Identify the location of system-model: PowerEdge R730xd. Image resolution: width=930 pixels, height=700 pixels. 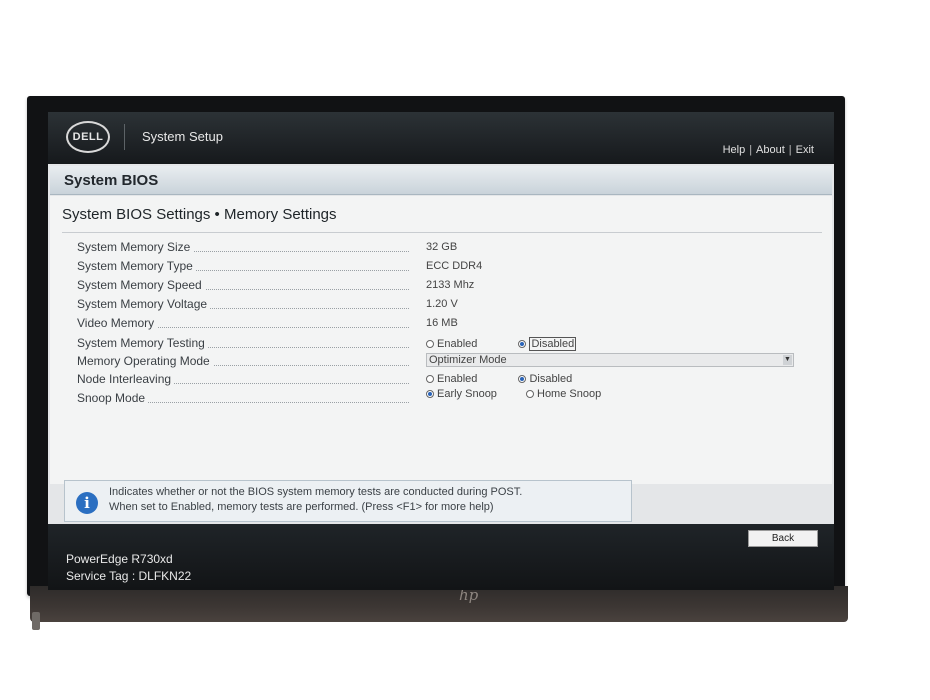
(119, 559).